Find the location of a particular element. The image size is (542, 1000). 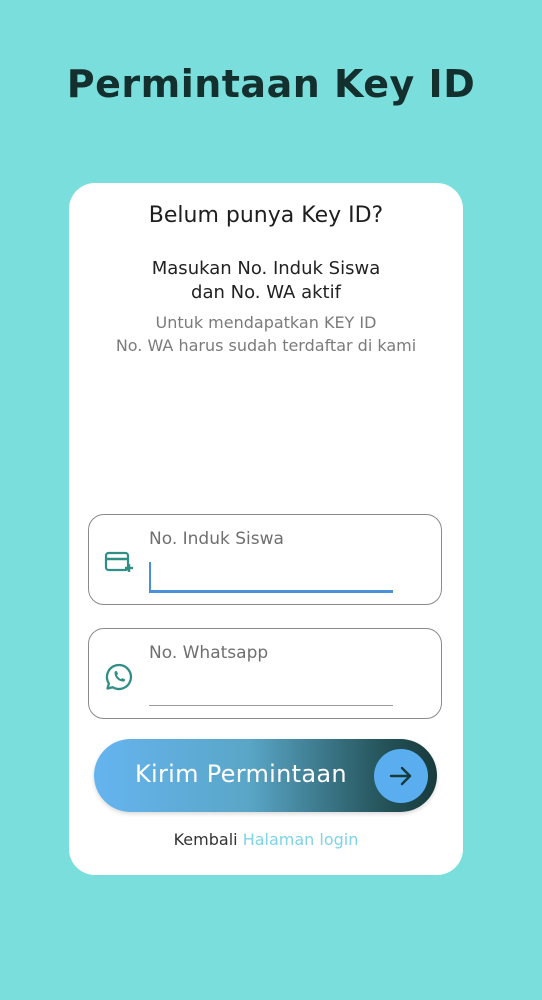

back-row: Kembali Halaman login is located at coordinates (266, 839).